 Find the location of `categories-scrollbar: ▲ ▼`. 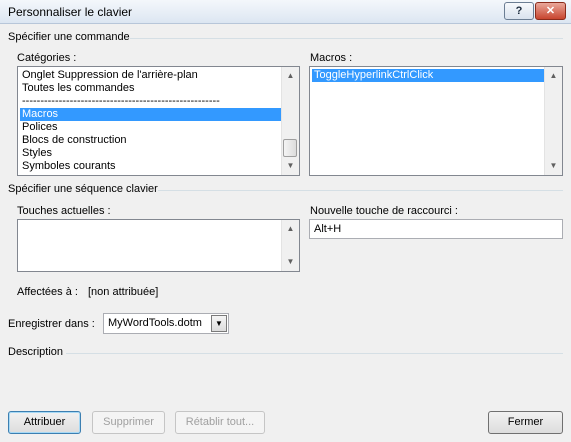

categories-scrollbar: ▲ ▼ is located at coordinates (290, 121).